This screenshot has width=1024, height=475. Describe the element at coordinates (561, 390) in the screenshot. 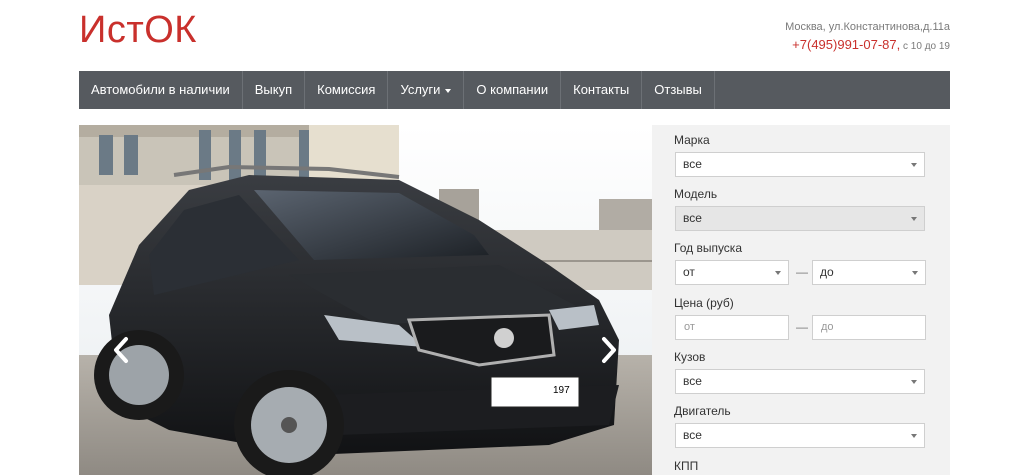

I see `license-plate: 197` at that location.